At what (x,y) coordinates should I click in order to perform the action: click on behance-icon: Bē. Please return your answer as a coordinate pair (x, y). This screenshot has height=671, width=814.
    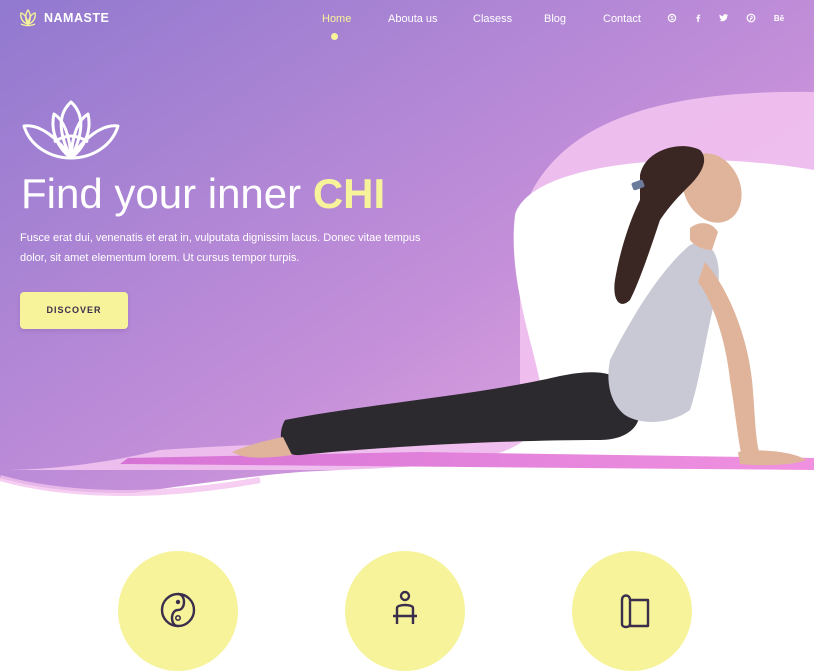
    Looking at the image, I should click on (779, 19).